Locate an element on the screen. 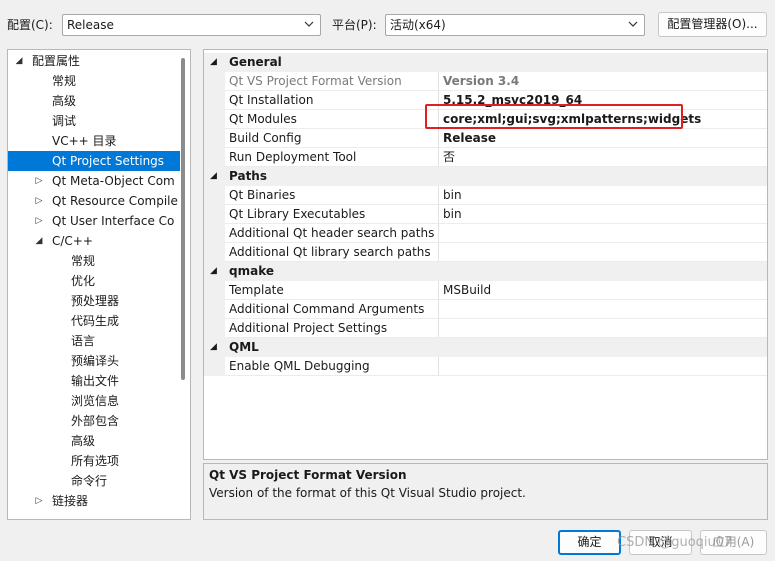  property-name: Additional Command Arguments is located at coordinates (327, 309).